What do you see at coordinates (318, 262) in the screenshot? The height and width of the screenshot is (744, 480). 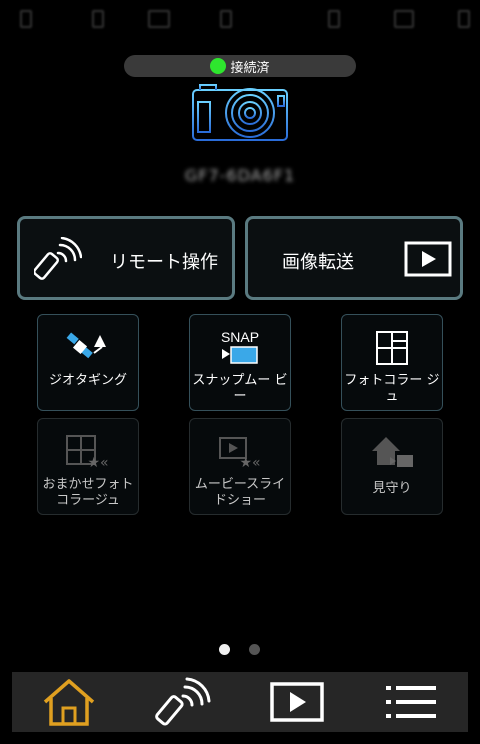 I see `image-transfer-label: 画像転送` at bounding box center [318, 262].